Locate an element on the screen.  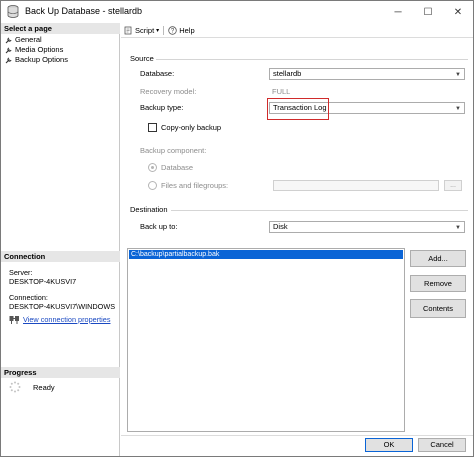
destination-divider is located at coordinates (319, 210).